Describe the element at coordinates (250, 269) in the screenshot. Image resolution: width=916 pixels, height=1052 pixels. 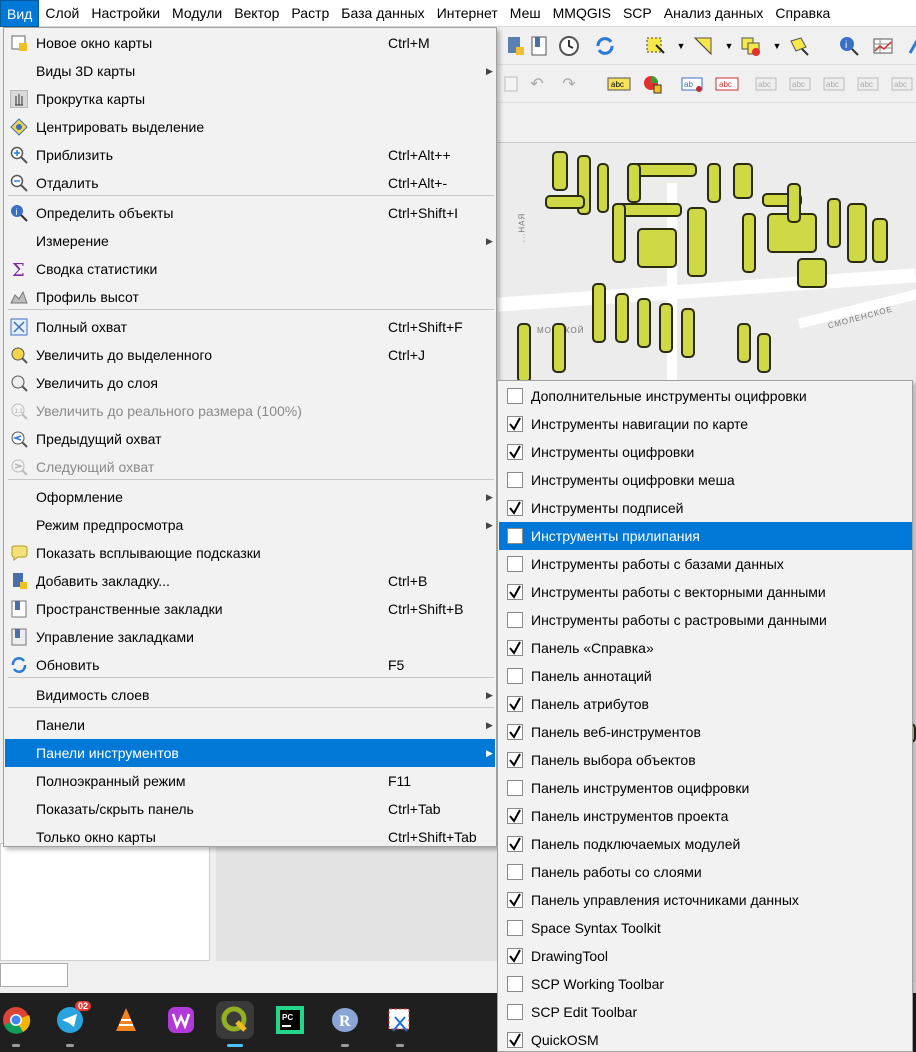
I see `view-menu-item: Σ Сводка статистики` at that location.